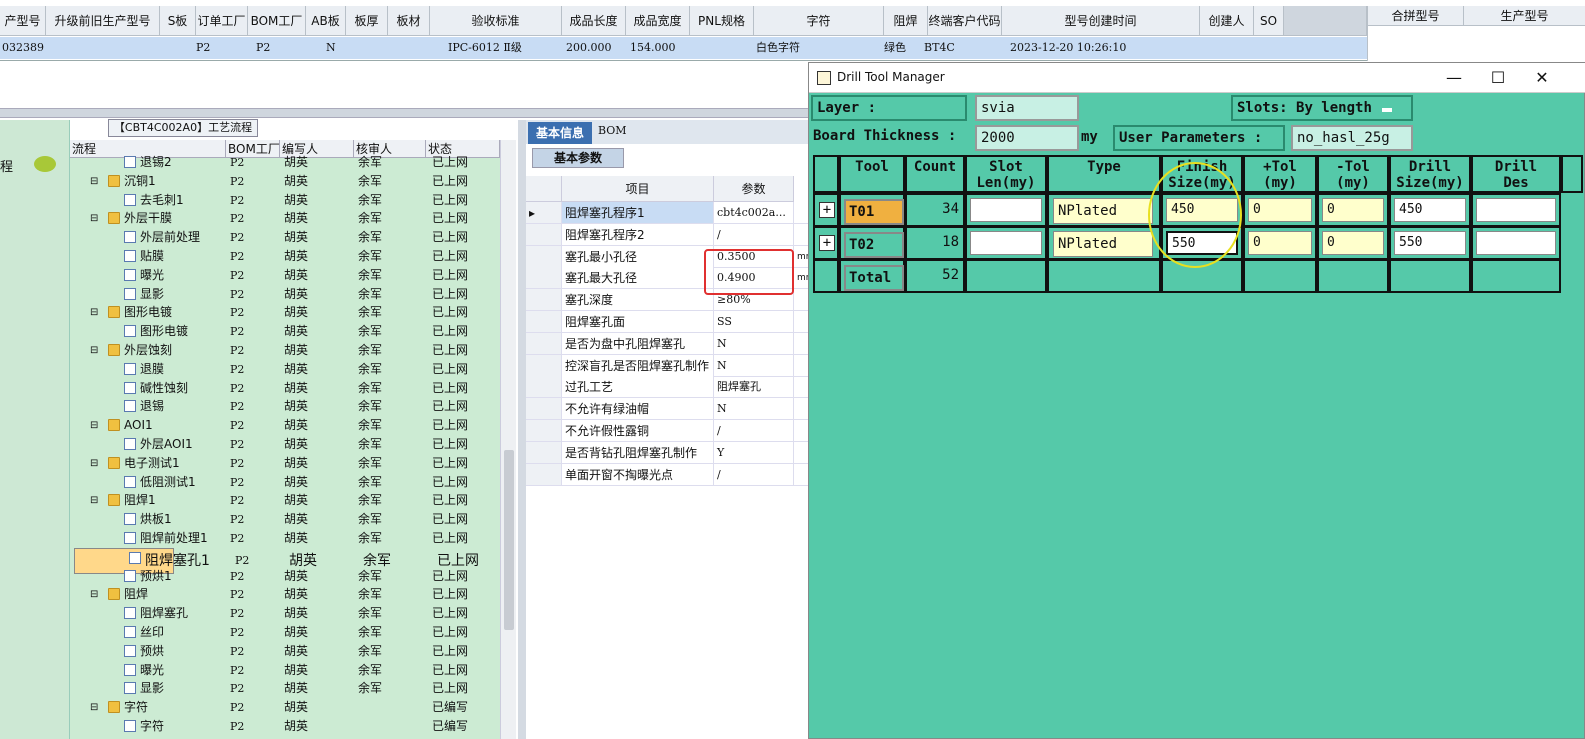  What do you see at coordinates (1352, 138) in the screenshot?
I see `user-params-input: no_hasl_25g` at bounding box center [1352, 138].